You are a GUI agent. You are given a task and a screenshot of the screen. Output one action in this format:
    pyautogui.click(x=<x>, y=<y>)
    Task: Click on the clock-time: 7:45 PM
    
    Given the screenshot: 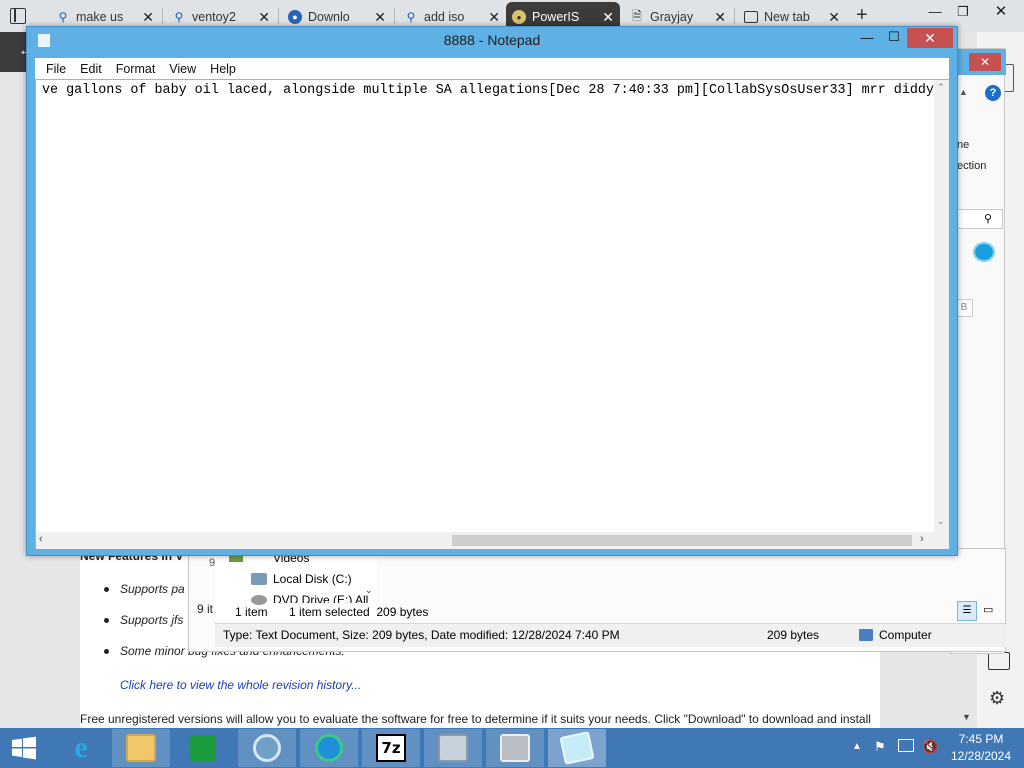 What is the action you would take?
    pyautogui.click(x=981, y=739)
    